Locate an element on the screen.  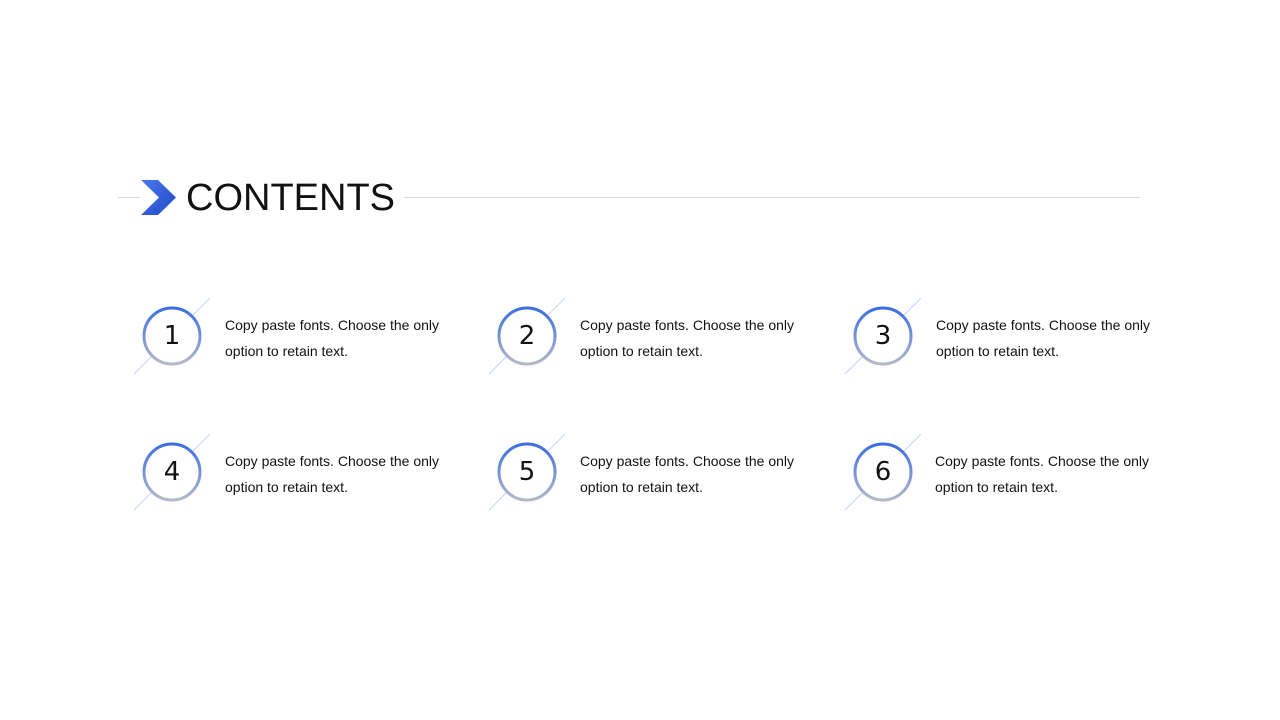
chevron-right-icon is located at coordinates (158, 197).